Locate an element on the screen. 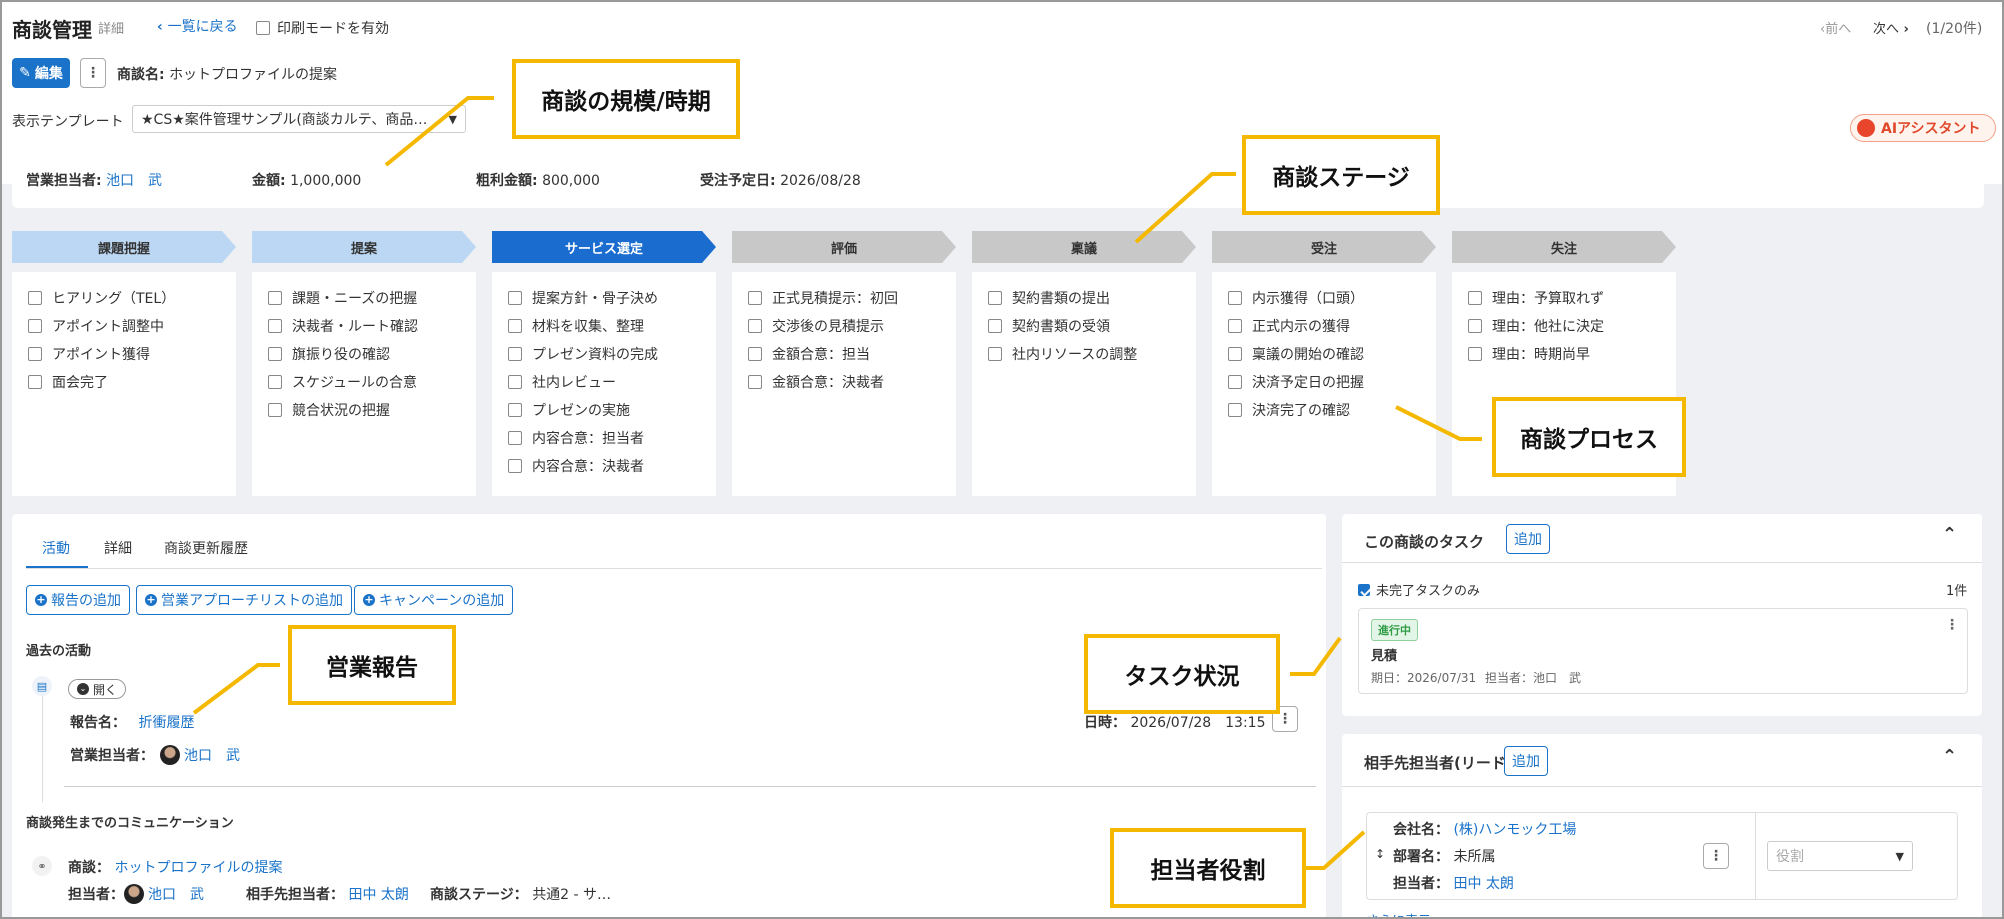  connector-stage is located at coordinates (1185, 208).